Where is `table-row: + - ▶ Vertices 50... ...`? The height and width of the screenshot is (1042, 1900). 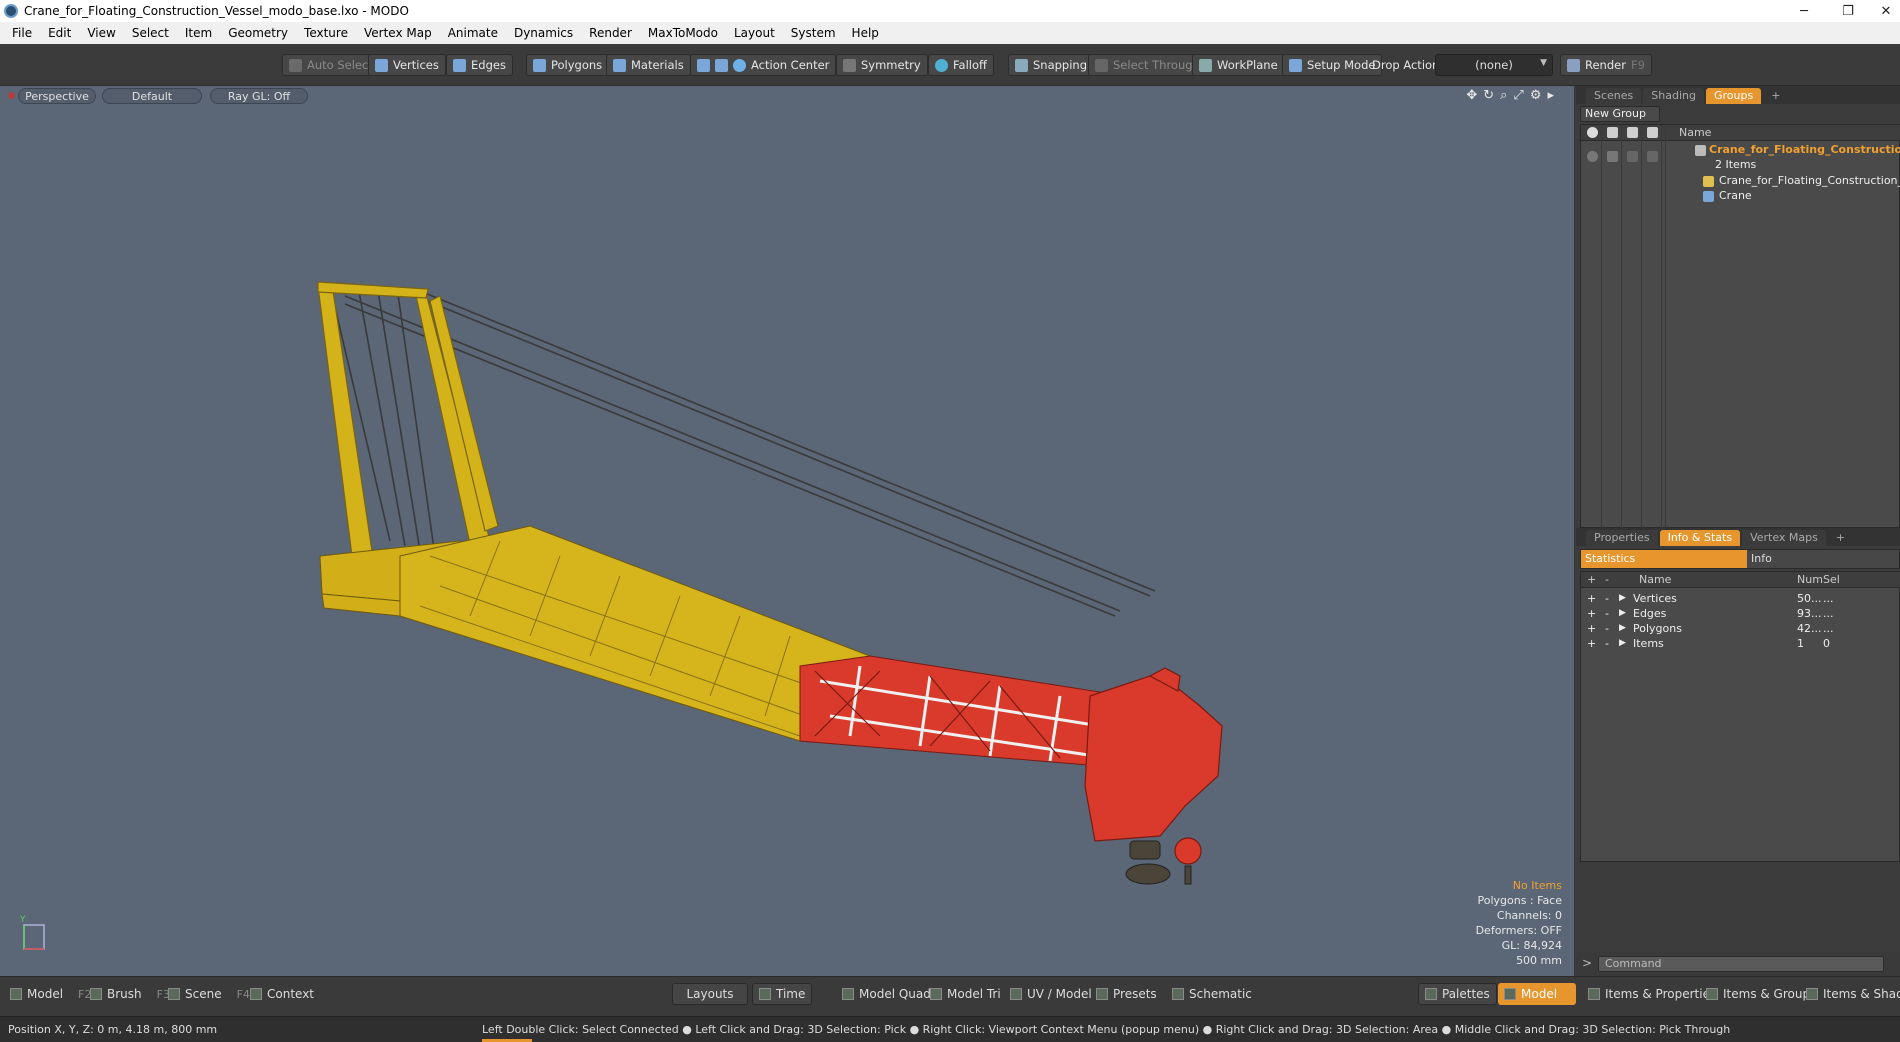
table-row: + - ▶ Vertices 50... ... is located at coordinates (1740, 599).